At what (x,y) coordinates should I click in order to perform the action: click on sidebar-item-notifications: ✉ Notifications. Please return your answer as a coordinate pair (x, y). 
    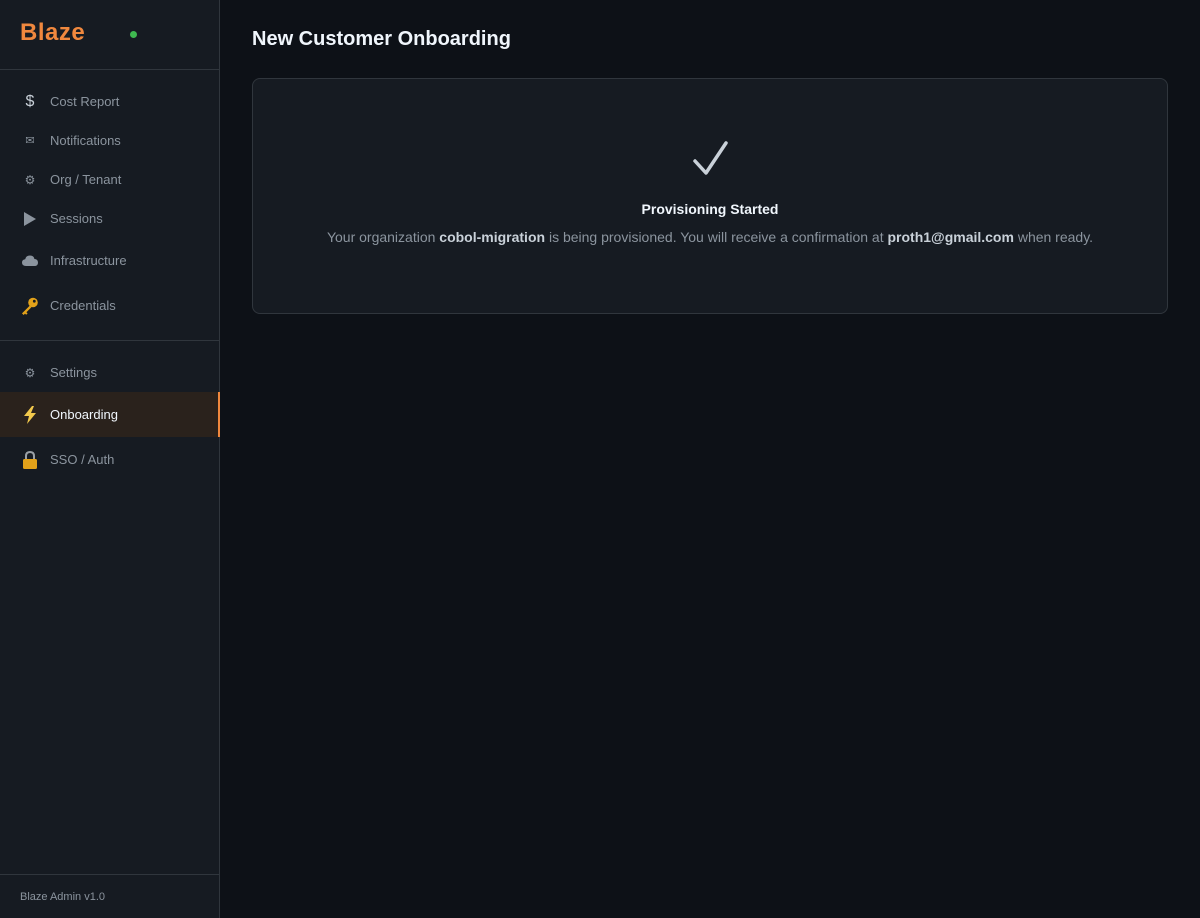
    Looking at the image, I should click on (109, 140).